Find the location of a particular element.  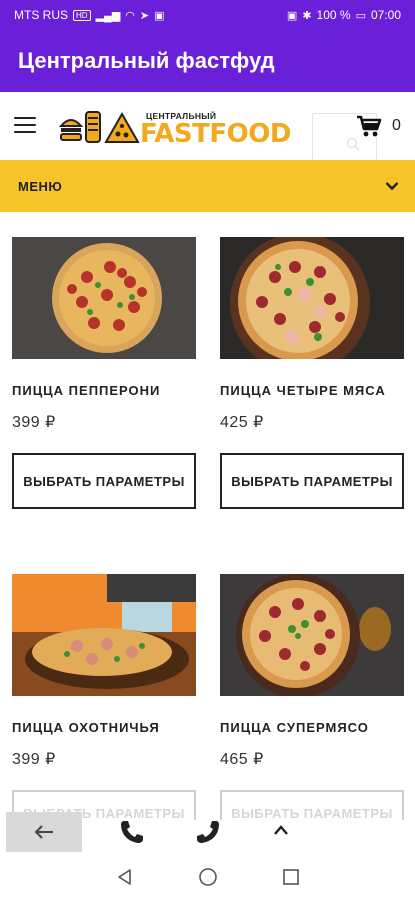

clock: 07:00 is located at coordinates (385, 15).